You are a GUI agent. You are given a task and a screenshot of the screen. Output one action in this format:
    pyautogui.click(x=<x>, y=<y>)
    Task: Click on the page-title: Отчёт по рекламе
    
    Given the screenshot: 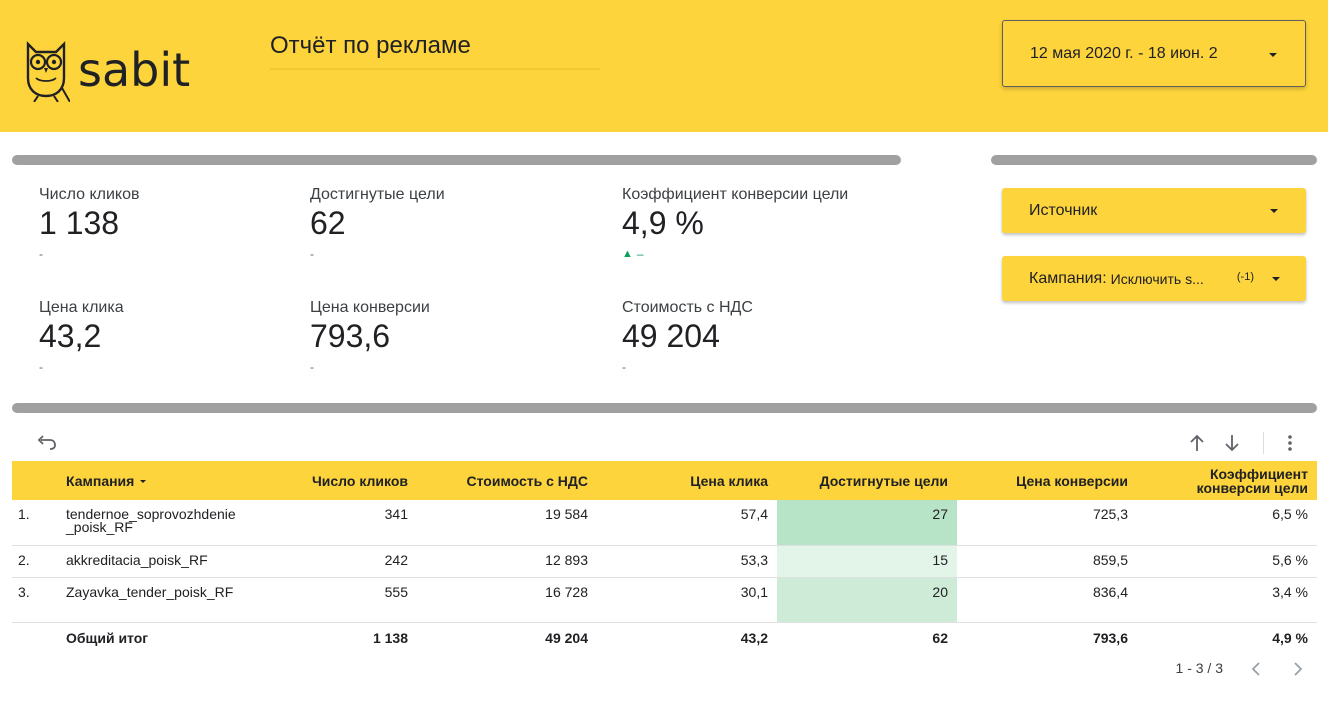 What is the action you would take?
    pyautogui.click(x=370, y=45)
    